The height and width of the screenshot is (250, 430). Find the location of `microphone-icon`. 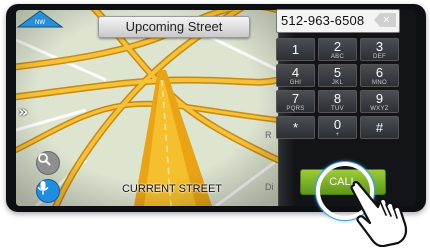

microphone-icon is located at coordinates (43, 188).